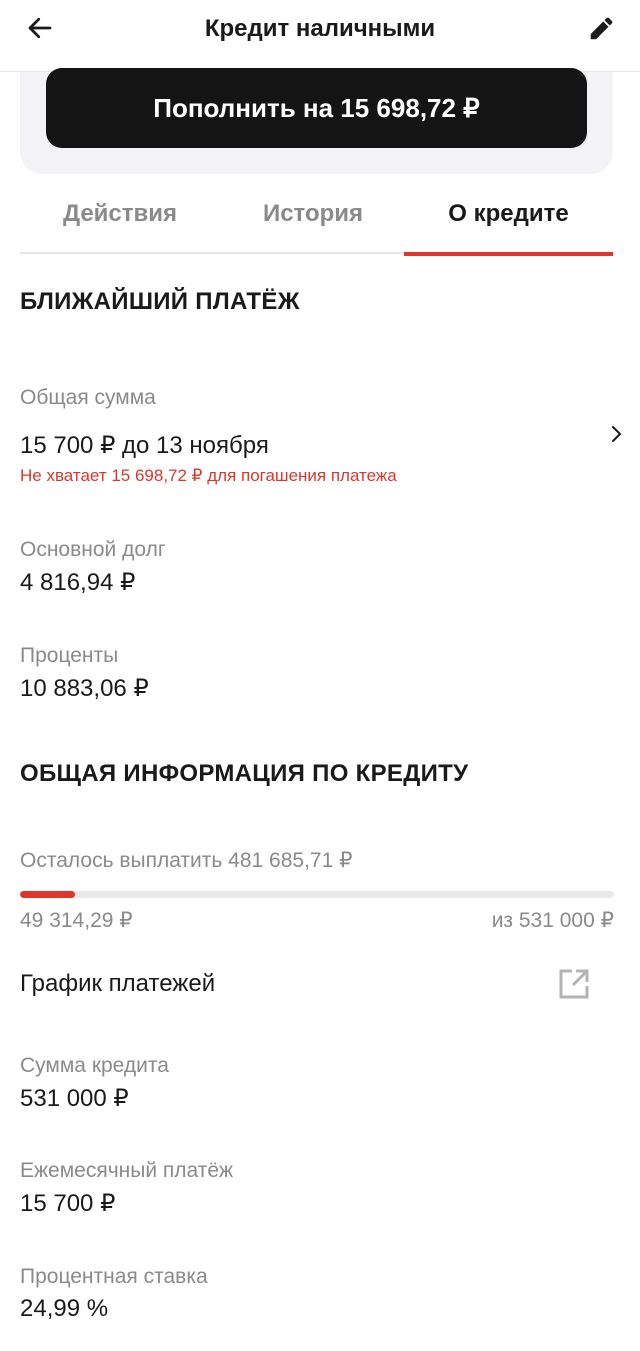 The width and height of the screenshot is (640, 1351). What do you see at coordinates (160, 301) in the screenshot?
I see `next-payment-title: БЛИЖАЙШИЙ ПЛАТЁЖ` at bounding box center [160, 301].